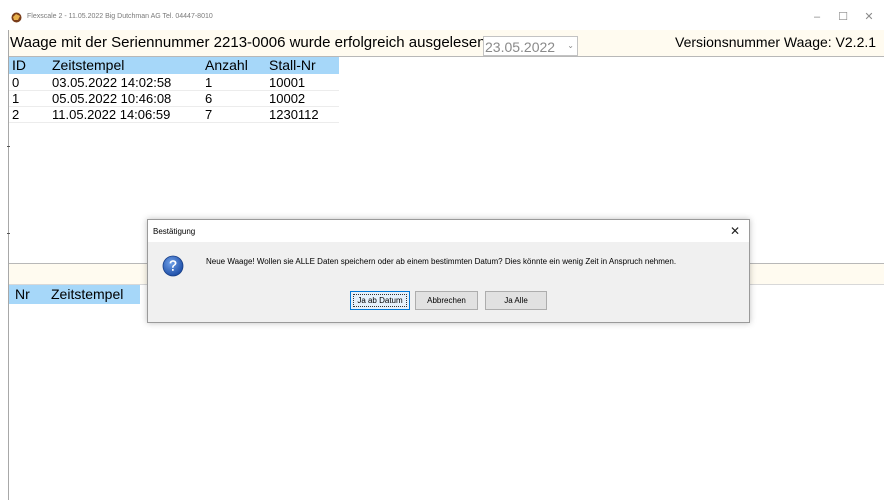 This screenshot has height=500, width=884. I want to click on close-window-button: ✕, so click(869, 17).